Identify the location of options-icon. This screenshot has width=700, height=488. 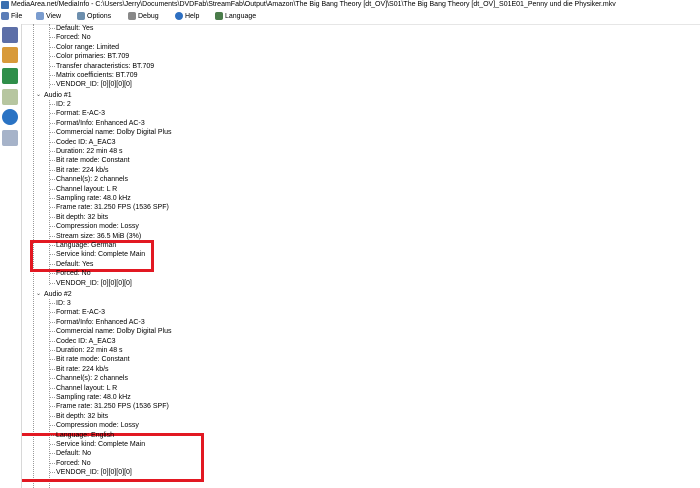
(10, 97).